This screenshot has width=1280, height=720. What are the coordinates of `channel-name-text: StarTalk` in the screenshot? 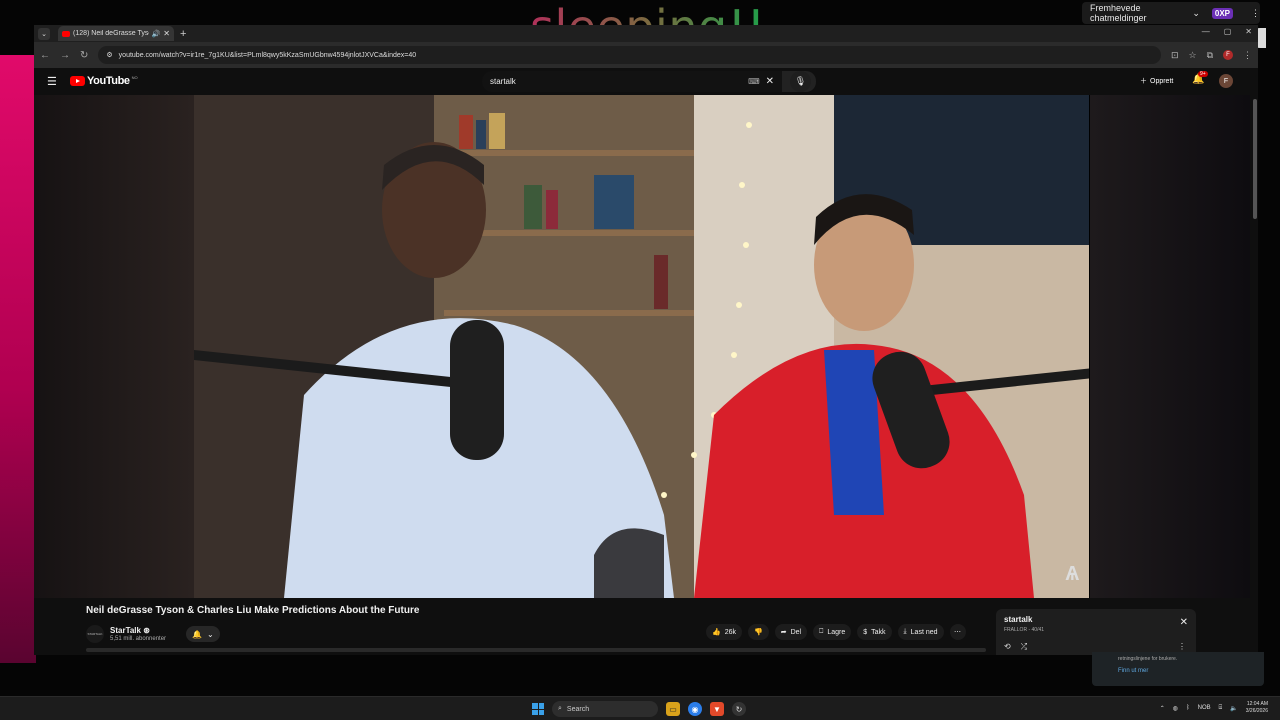 It's located at (125, 630).